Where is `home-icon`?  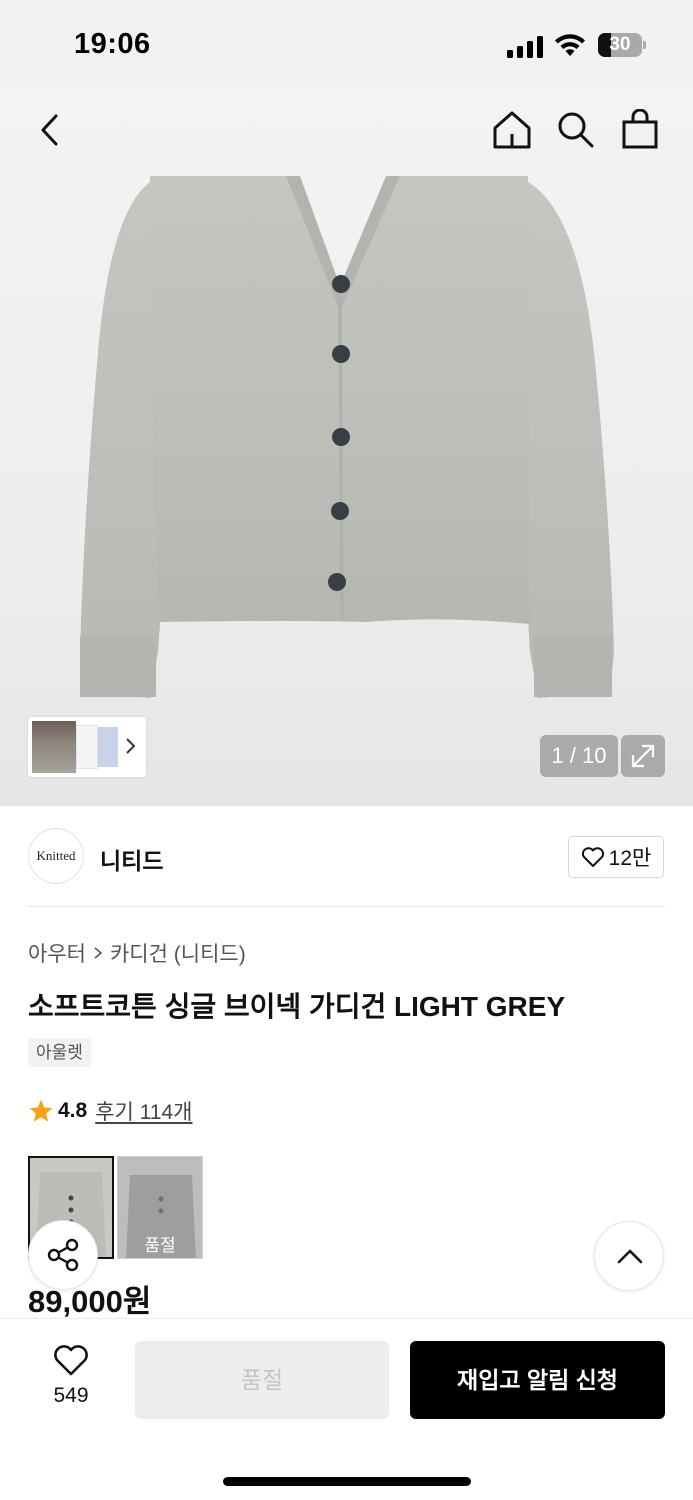
home-icon is located at coordinates (512, 130).